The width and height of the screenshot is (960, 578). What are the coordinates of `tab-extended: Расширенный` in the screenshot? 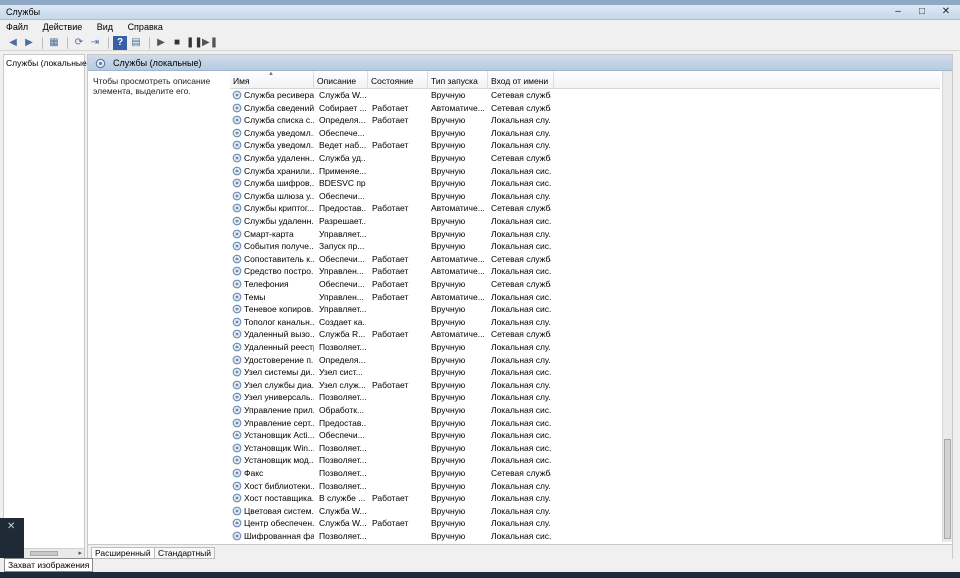 It's located at (123, 553).